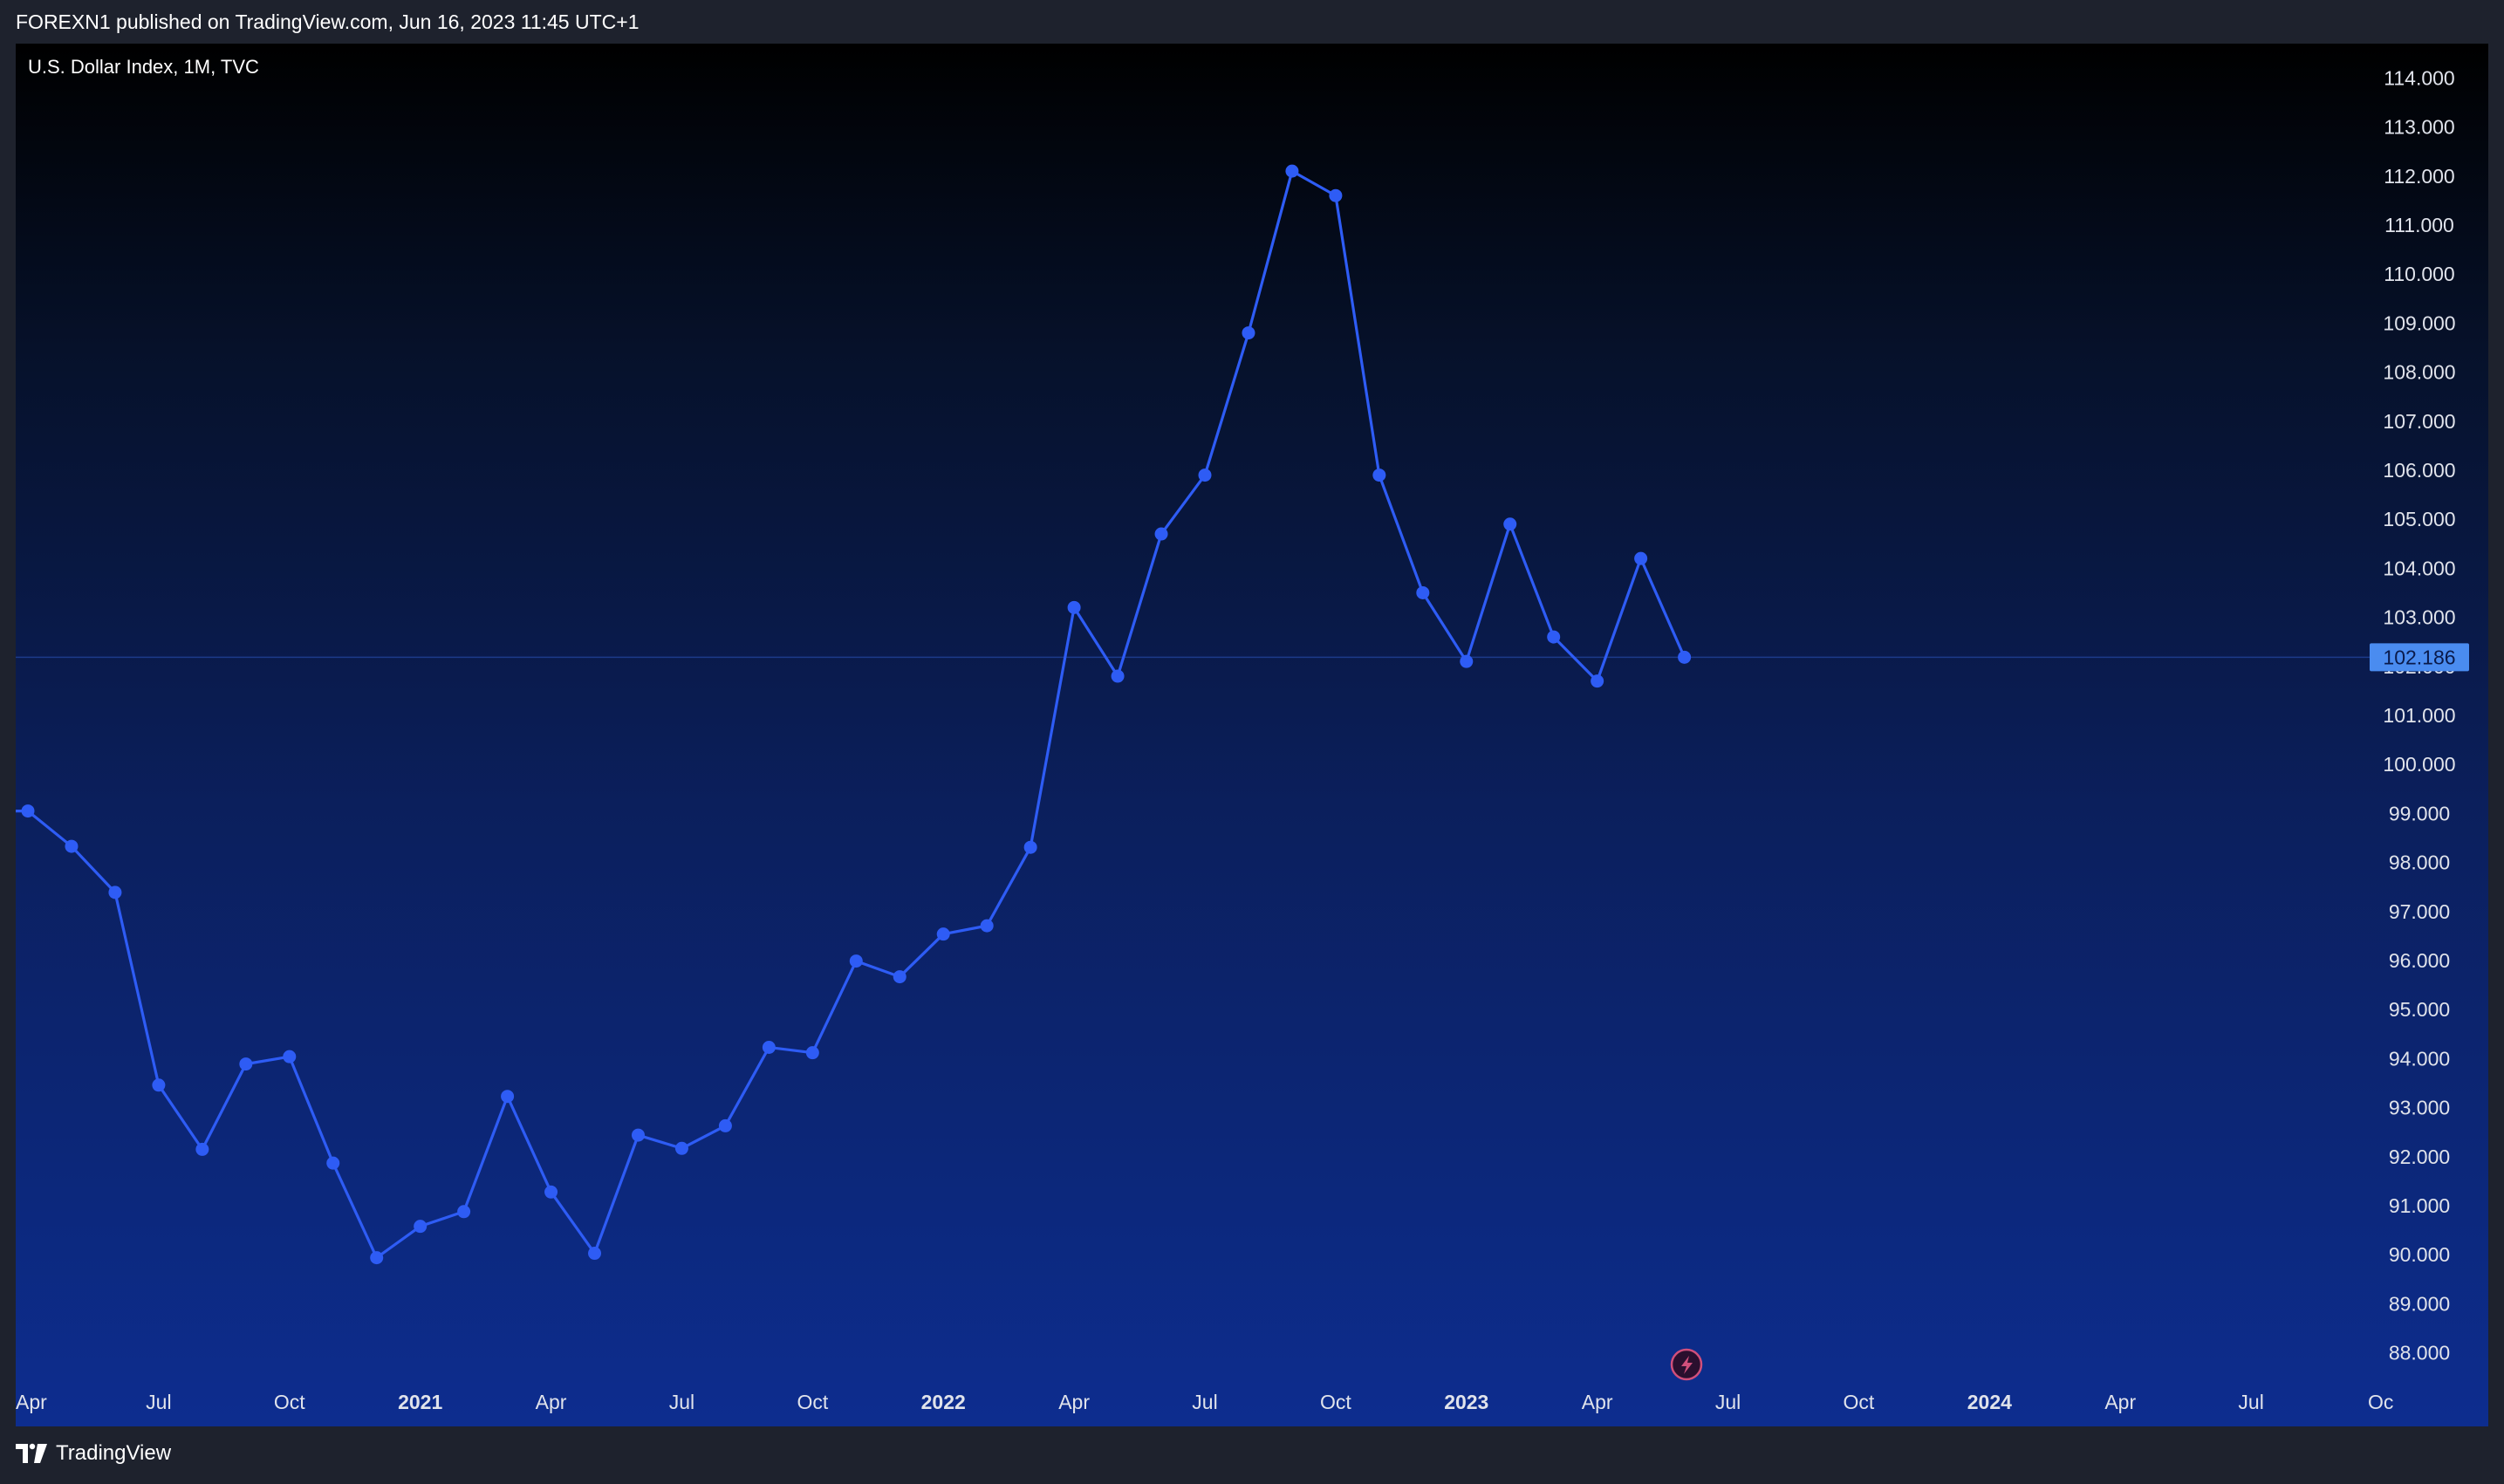 This screenshot has height=1484, width=2504. Describe the element at coordinates (2419, 225) in the screenshot. I see `y-tick-label: 111.000` at that location.